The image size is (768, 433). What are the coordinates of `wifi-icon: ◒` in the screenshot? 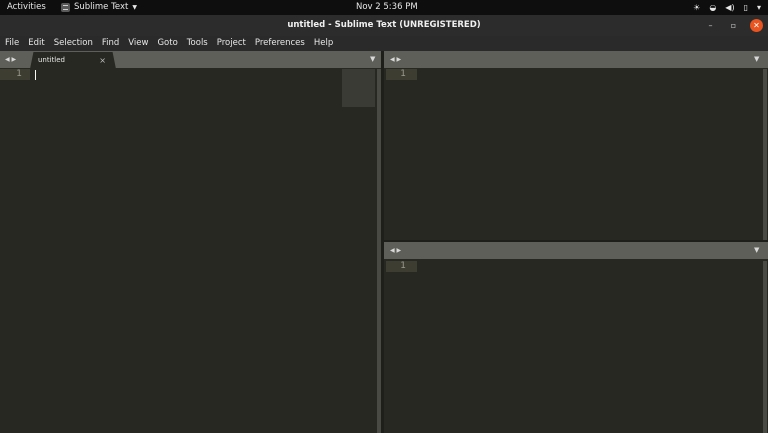 It's located at (712, 7).